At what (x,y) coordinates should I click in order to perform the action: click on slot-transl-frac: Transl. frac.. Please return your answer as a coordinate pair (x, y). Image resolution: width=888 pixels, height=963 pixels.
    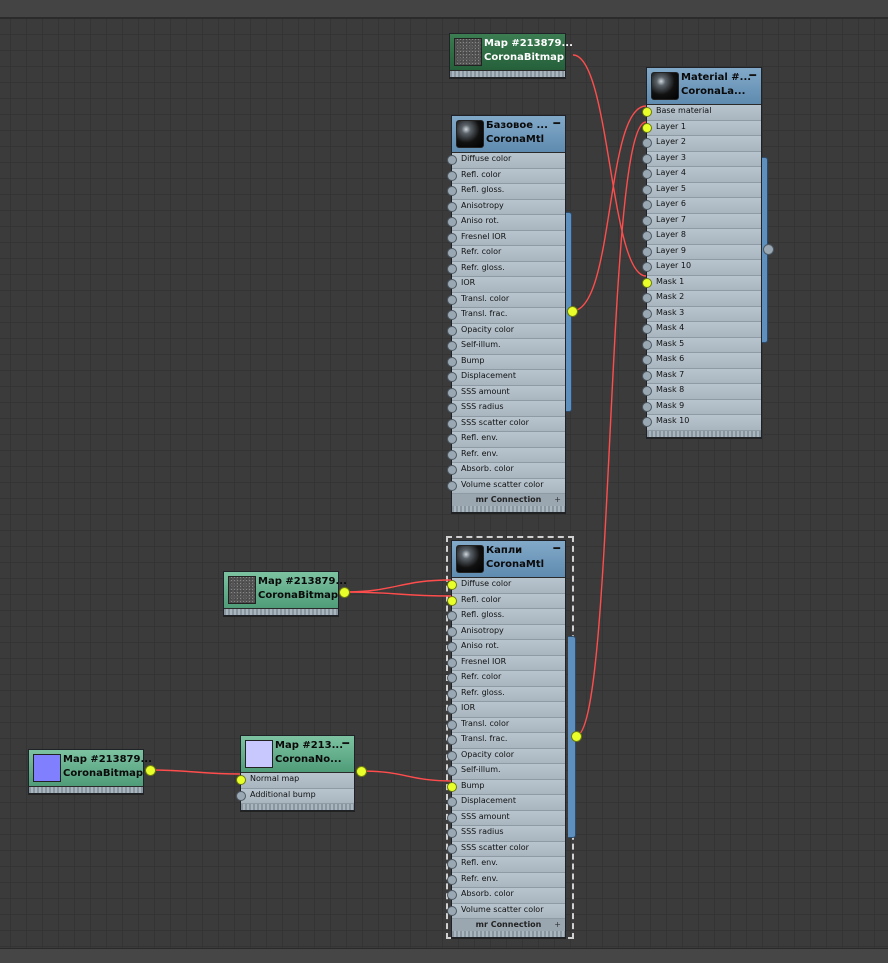
    Looking at the image, I should click on (506, 316).